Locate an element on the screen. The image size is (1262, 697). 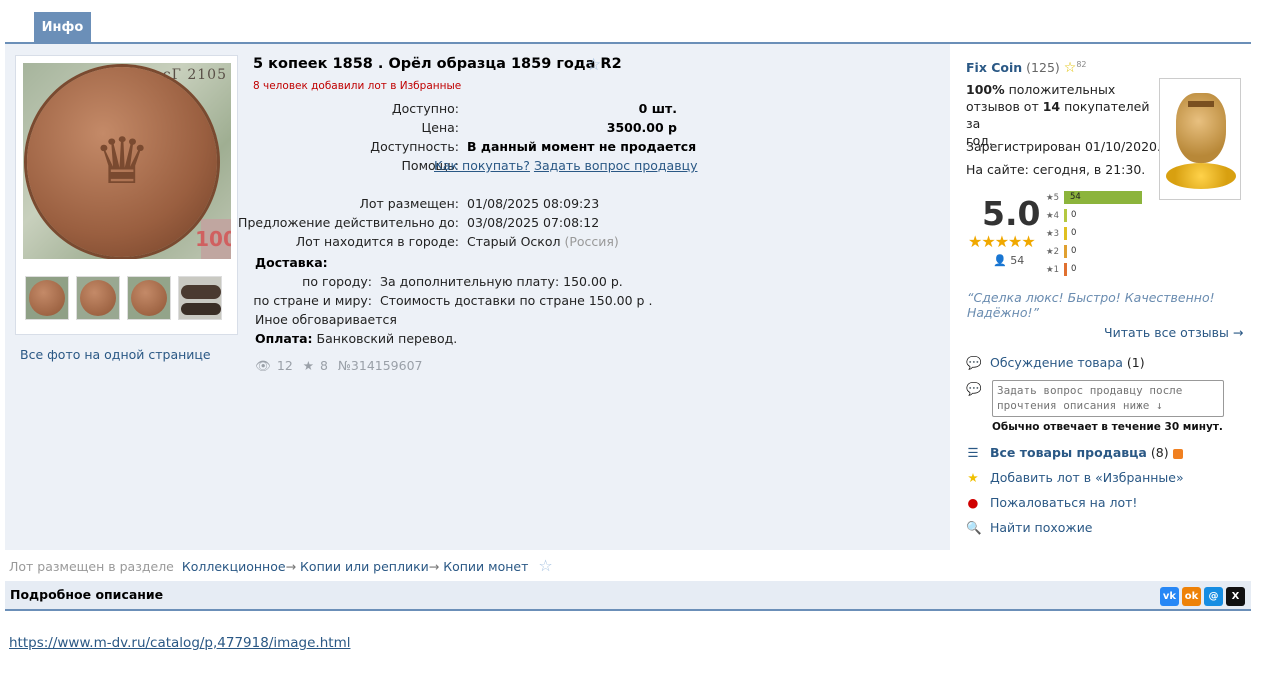
ask-seller-input is located at coordinates (1108, 398).